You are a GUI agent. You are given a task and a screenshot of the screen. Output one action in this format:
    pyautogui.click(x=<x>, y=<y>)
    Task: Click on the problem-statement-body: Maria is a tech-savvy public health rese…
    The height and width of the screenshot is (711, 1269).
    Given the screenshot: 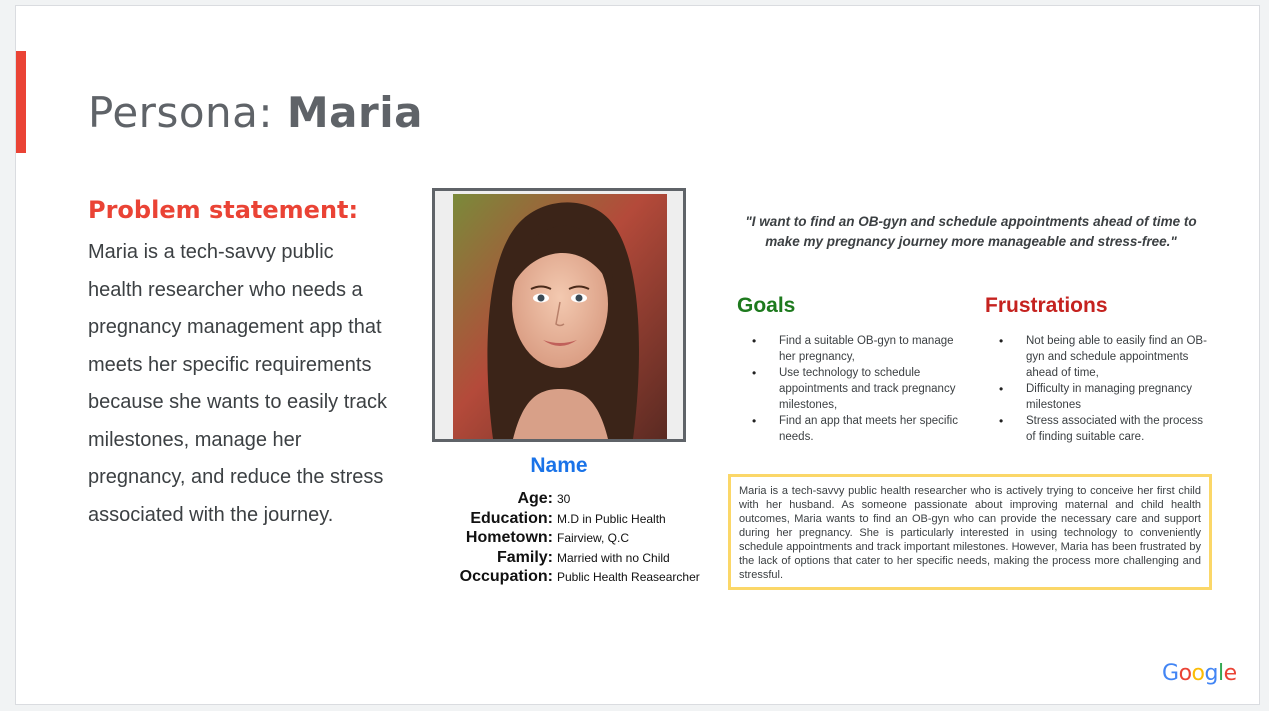 What is the action you would take?
    pyautogui.click(x=238, y=383)
    